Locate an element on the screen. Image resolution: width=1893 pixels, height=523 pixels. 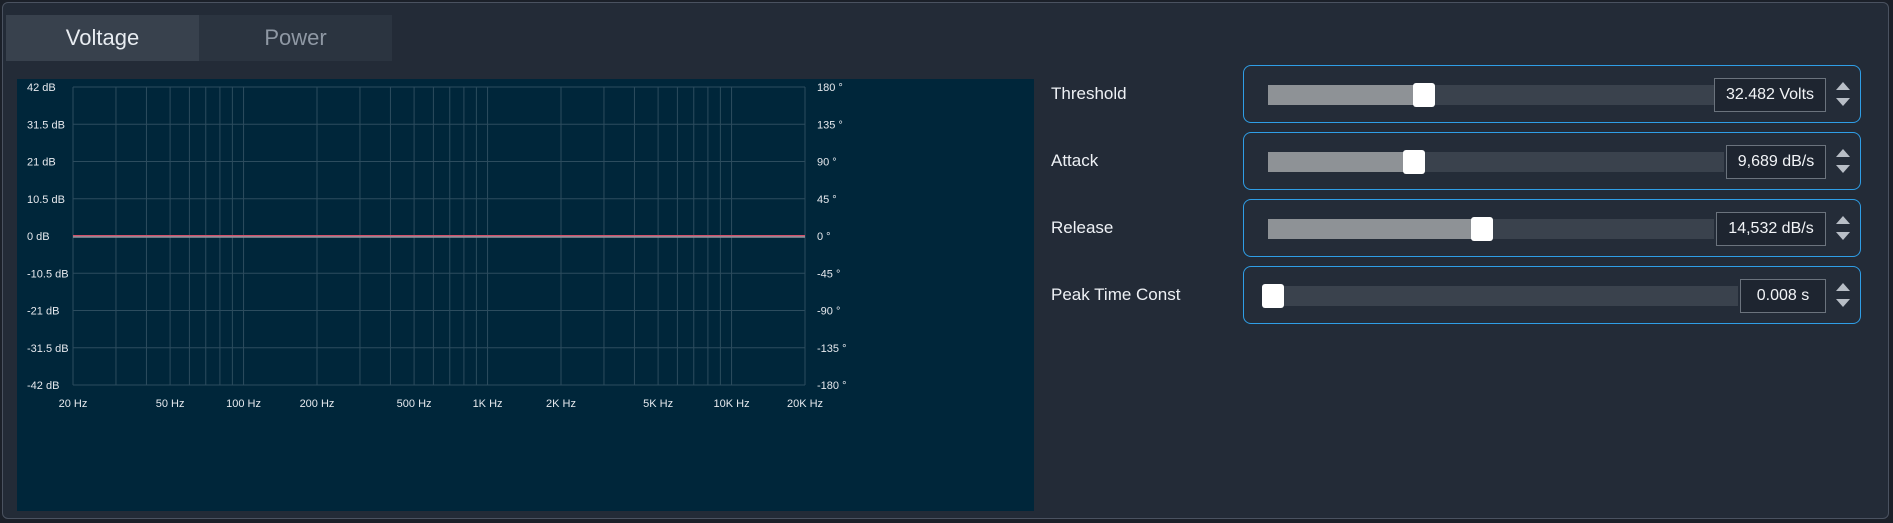
y-left-tick-label: 31.5 dB is located at coordinates (46, 125).